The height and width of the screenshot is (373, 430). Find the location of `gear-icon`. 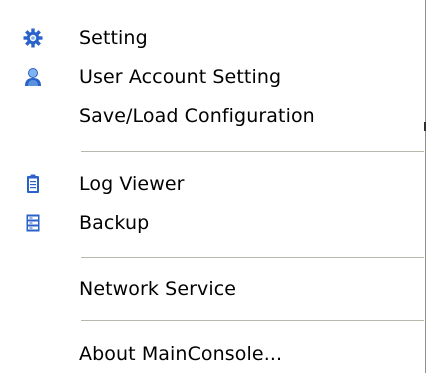

gear-icon is located at coordinates (33, 38).